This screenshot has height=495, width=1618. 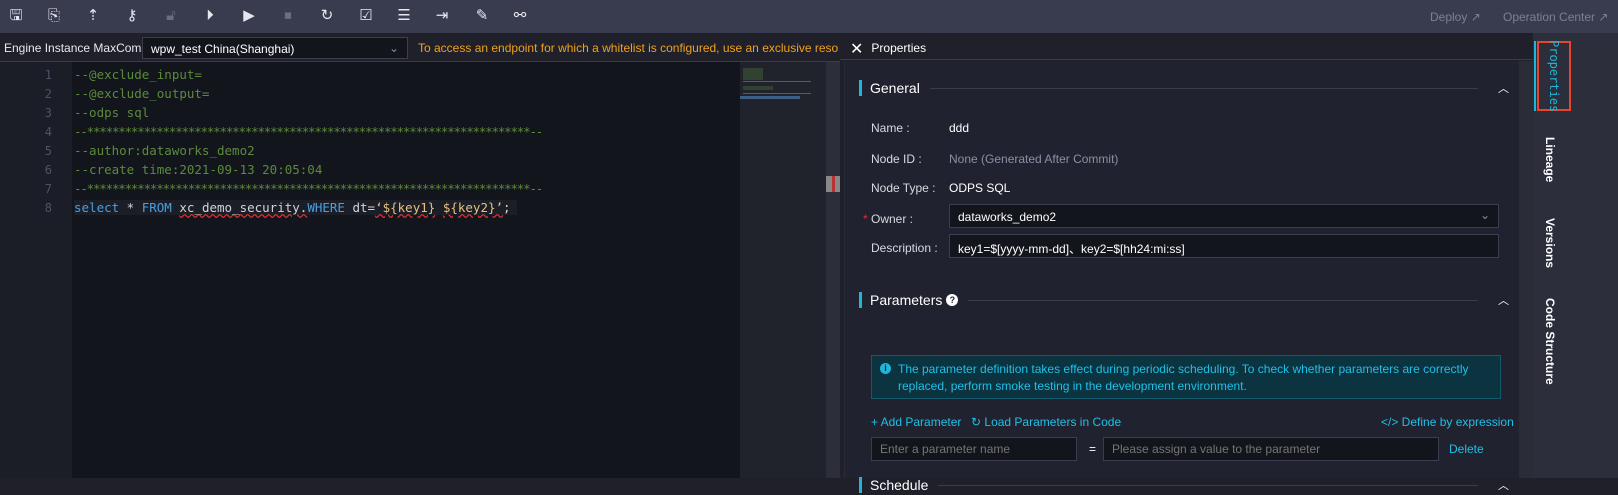 What do you see at coordinates (783, 270) in the screenshot?
I see `minimap` at bounding box center [783, 270].